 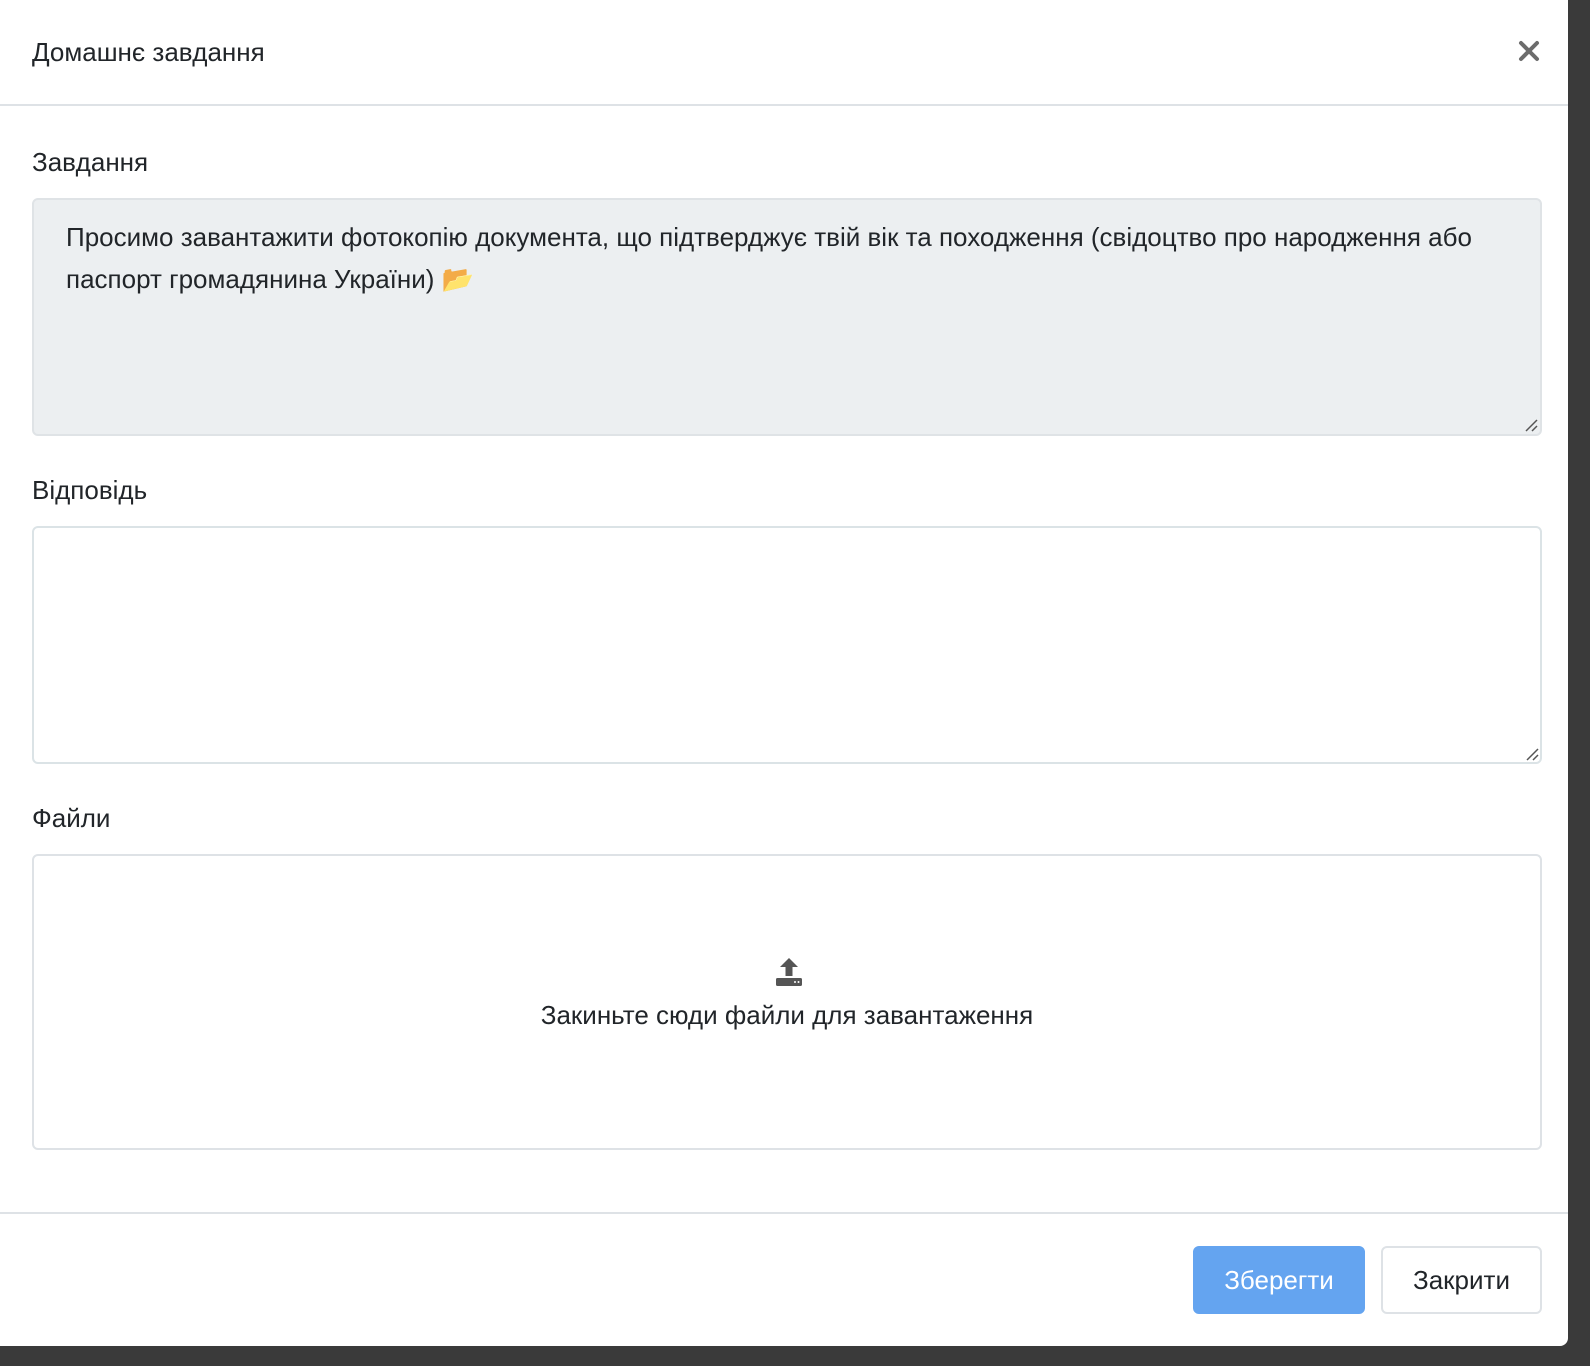 I want to click on upload-icon, so click(x=789, y=972).